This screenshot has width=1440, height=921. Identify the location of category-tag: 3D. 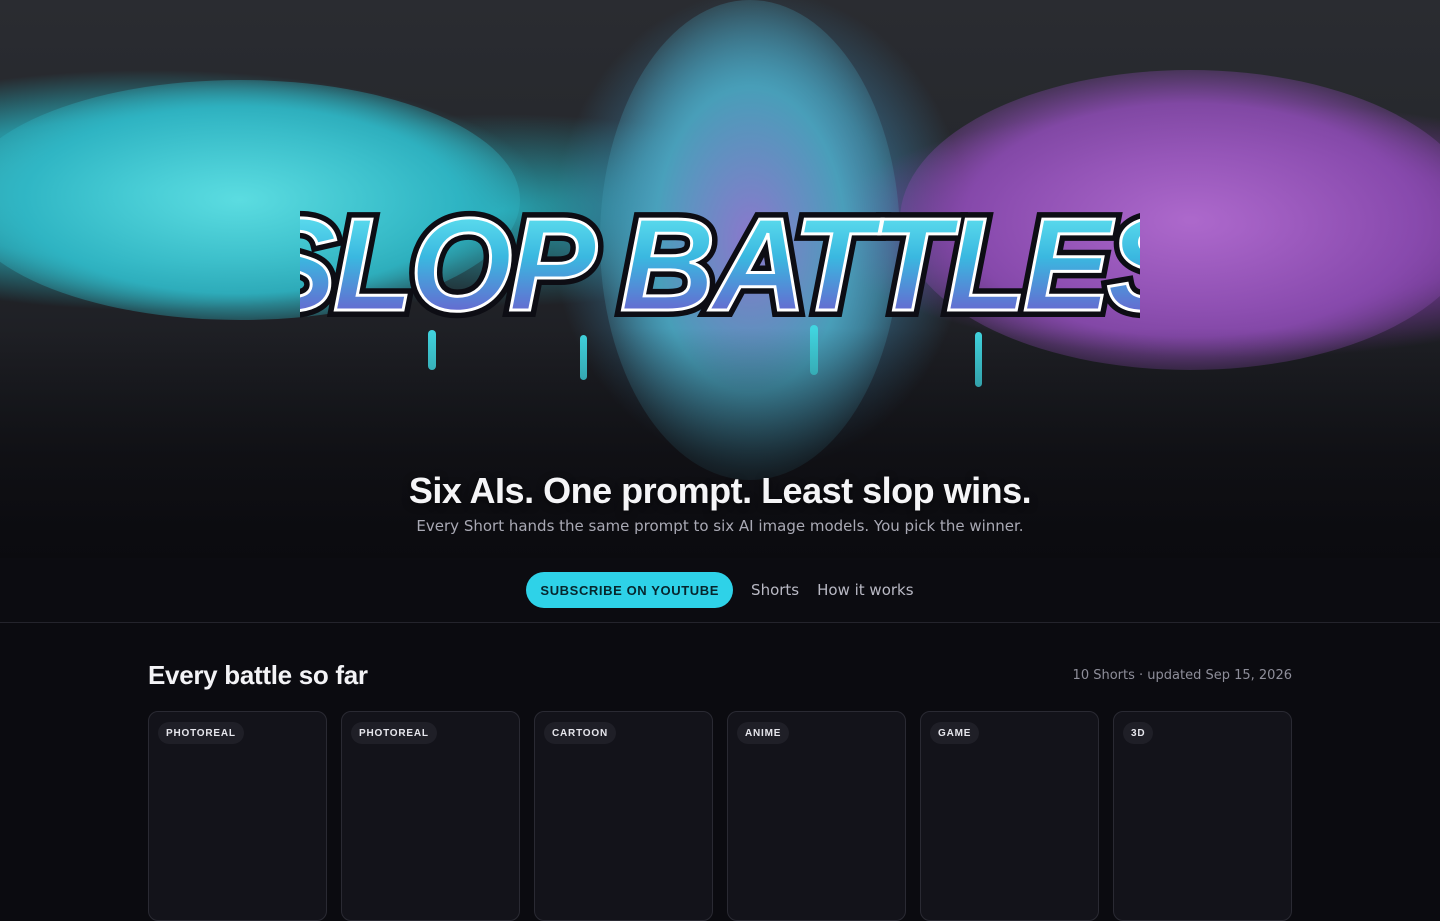
(1138, 733).